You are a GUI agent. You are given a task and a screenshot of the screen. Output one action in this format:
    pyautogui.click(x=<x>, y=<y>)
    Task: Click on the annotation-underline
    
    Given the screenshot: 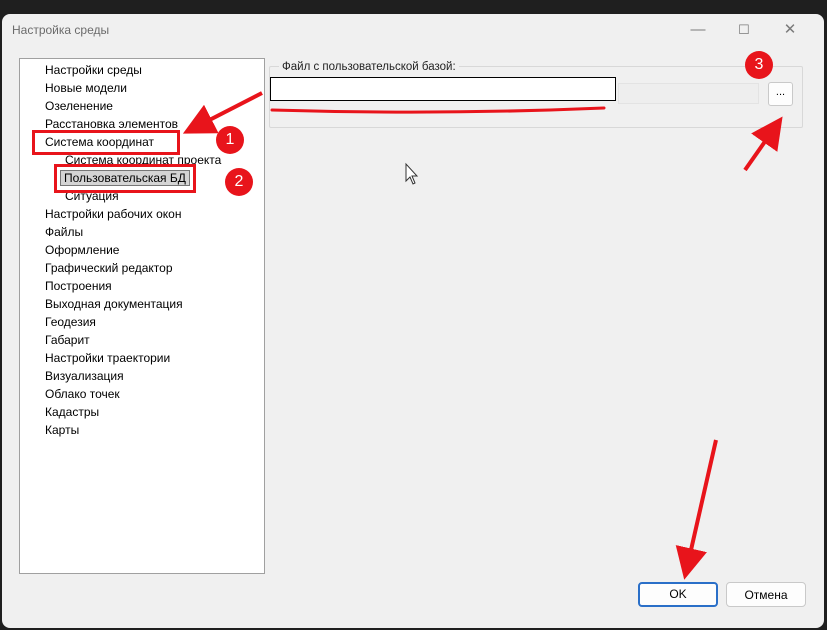 What is the action you would take?
    pyautogui.click(x=438, y=110)
    